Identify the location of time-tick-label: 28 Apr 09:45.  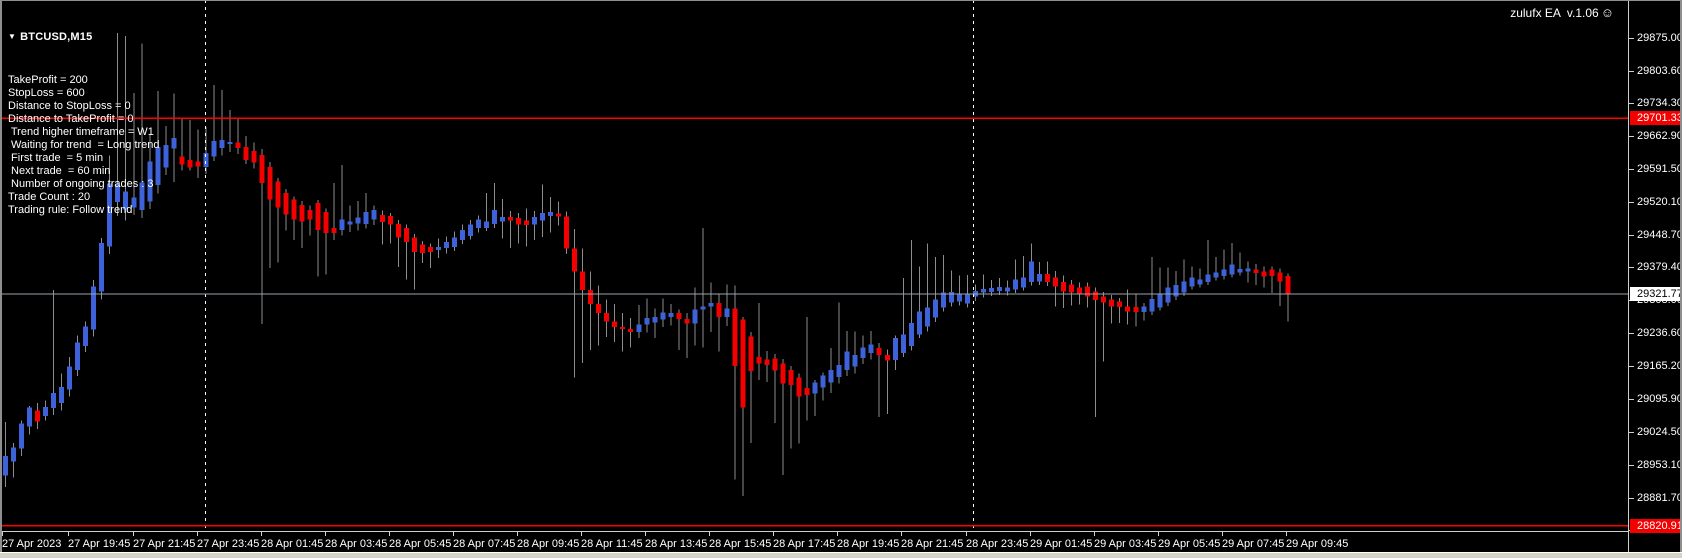
(548, 544).